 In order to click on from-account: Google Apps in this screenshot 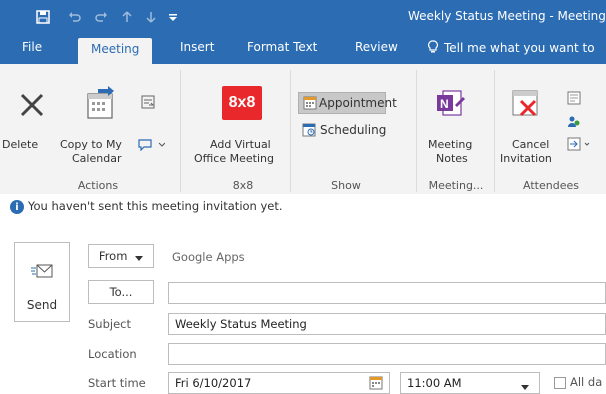, I will do `click(208, 257)`.